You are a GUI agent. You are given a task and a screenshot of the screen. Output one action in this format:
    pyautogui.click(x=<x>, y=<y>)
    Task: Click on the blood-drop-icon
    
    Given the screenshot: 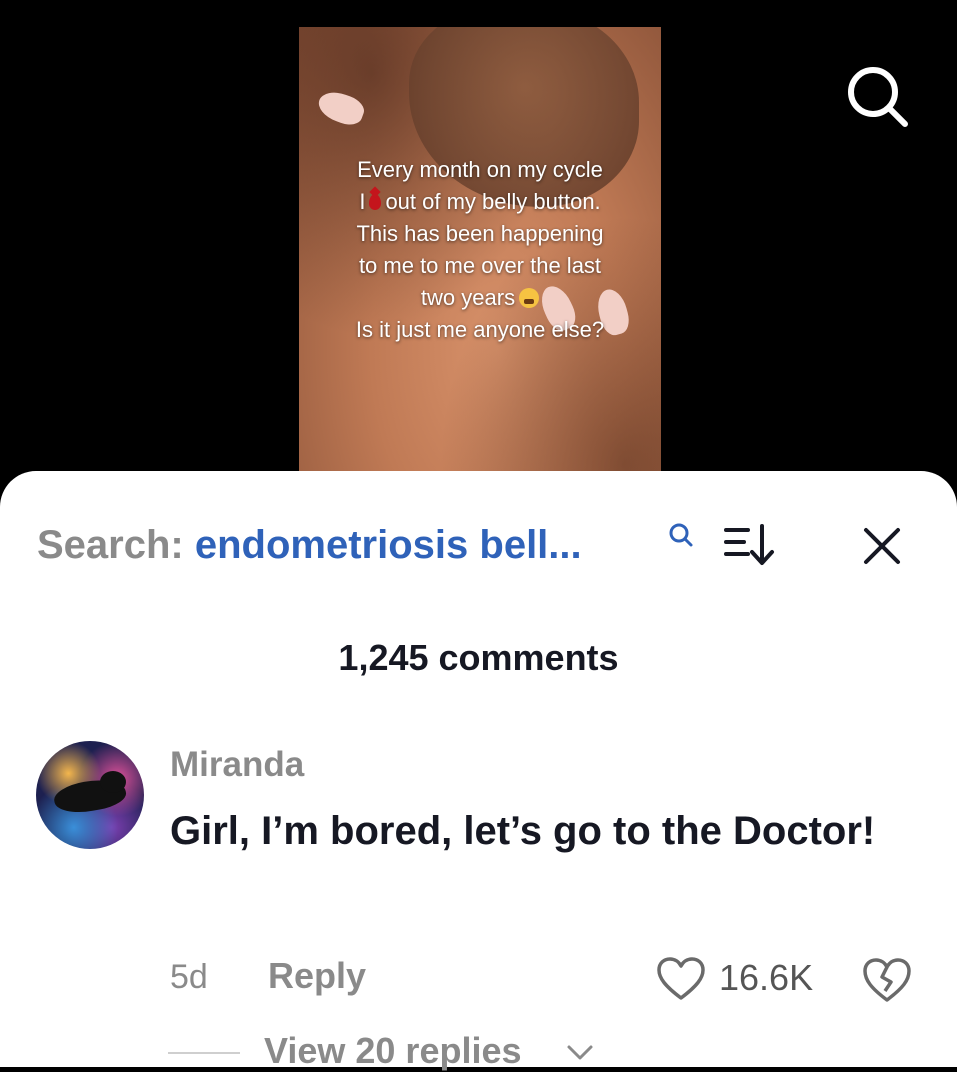 What is the action you would take?
    pyautogui.click(x=375, y=202)
    